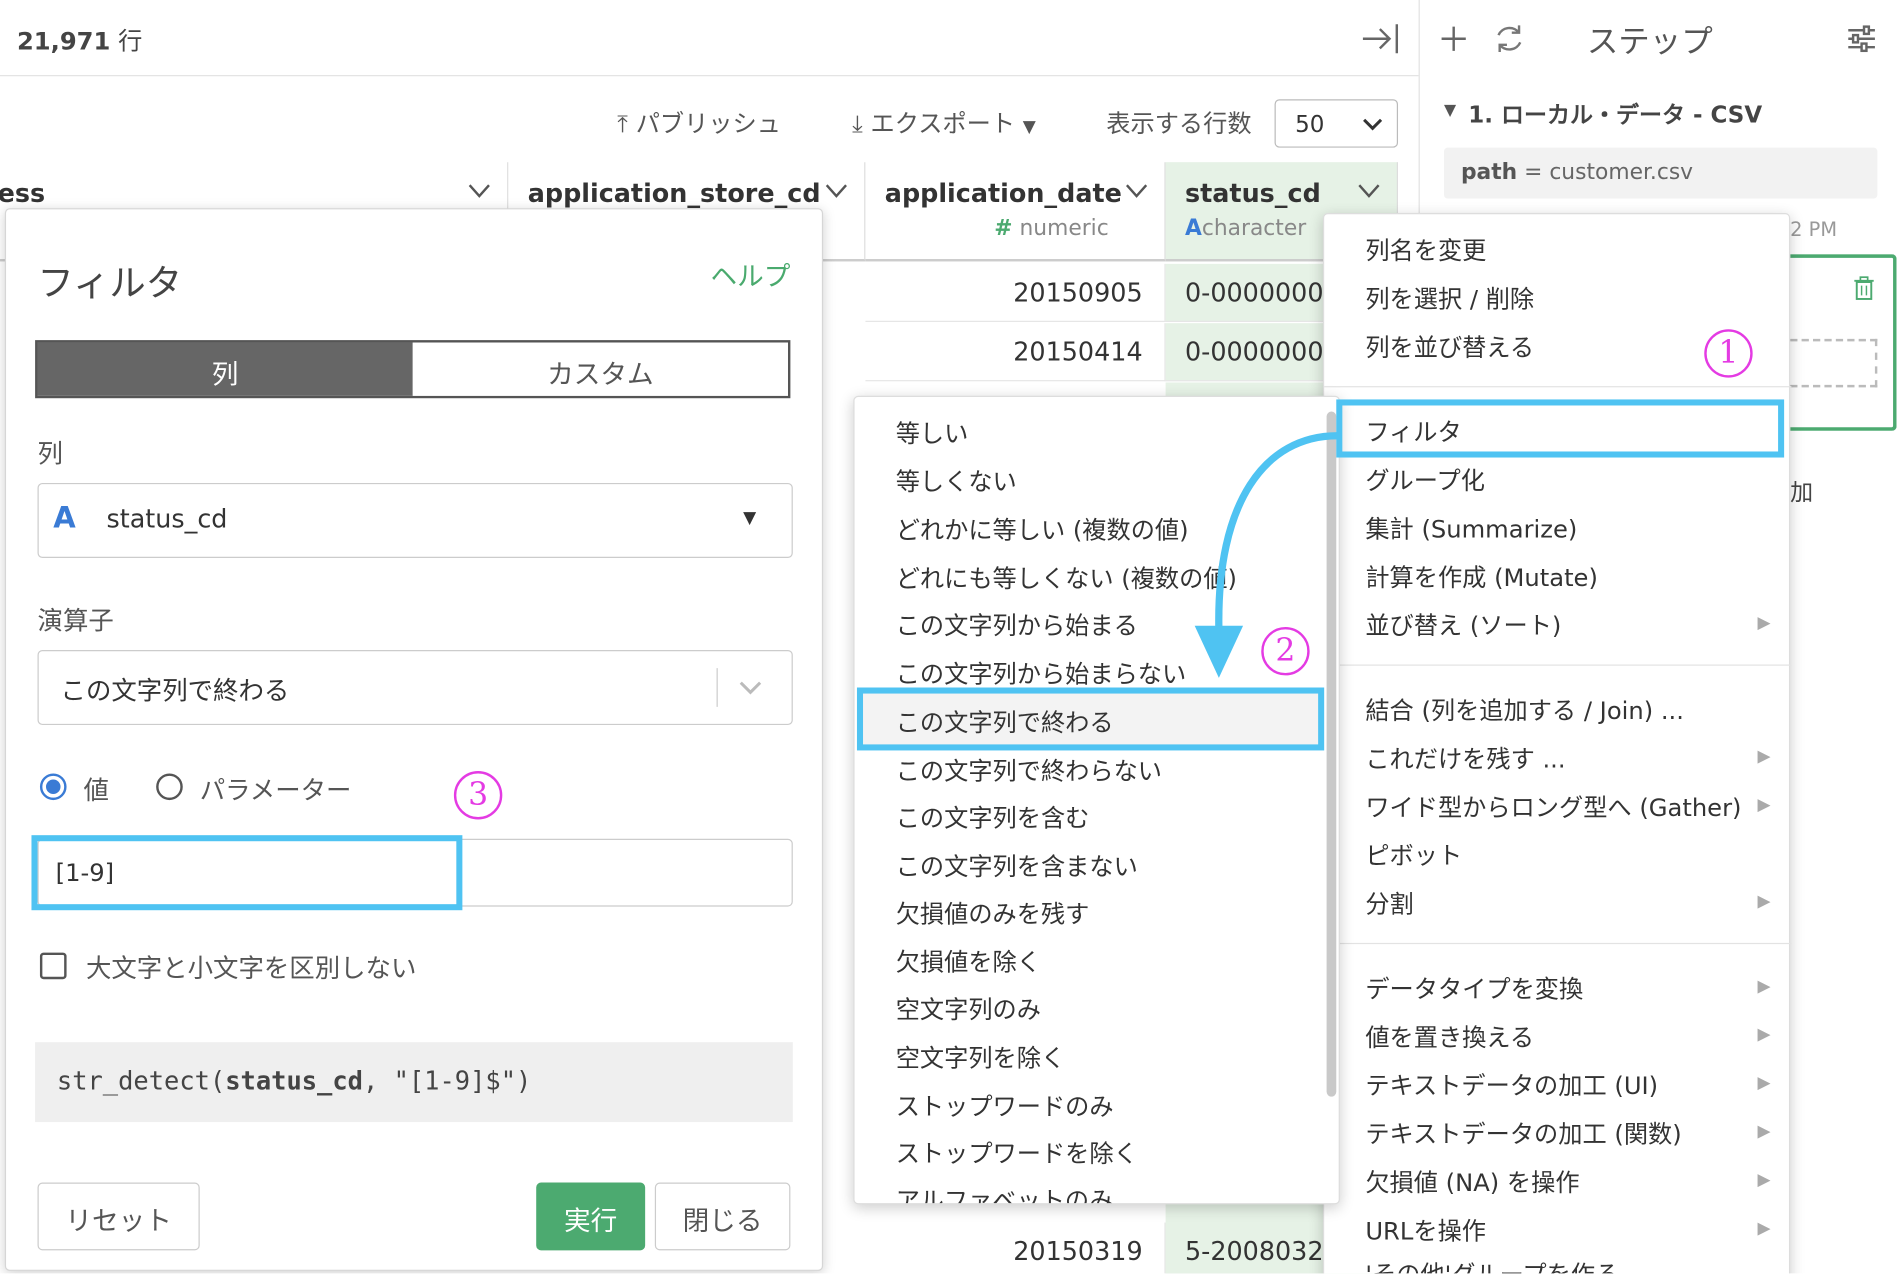 This screenshot has height=1274, width=1898. Describe the element at coordinates (1560, 428) in the screenshot. I see `highlight-filter-item` at that location.